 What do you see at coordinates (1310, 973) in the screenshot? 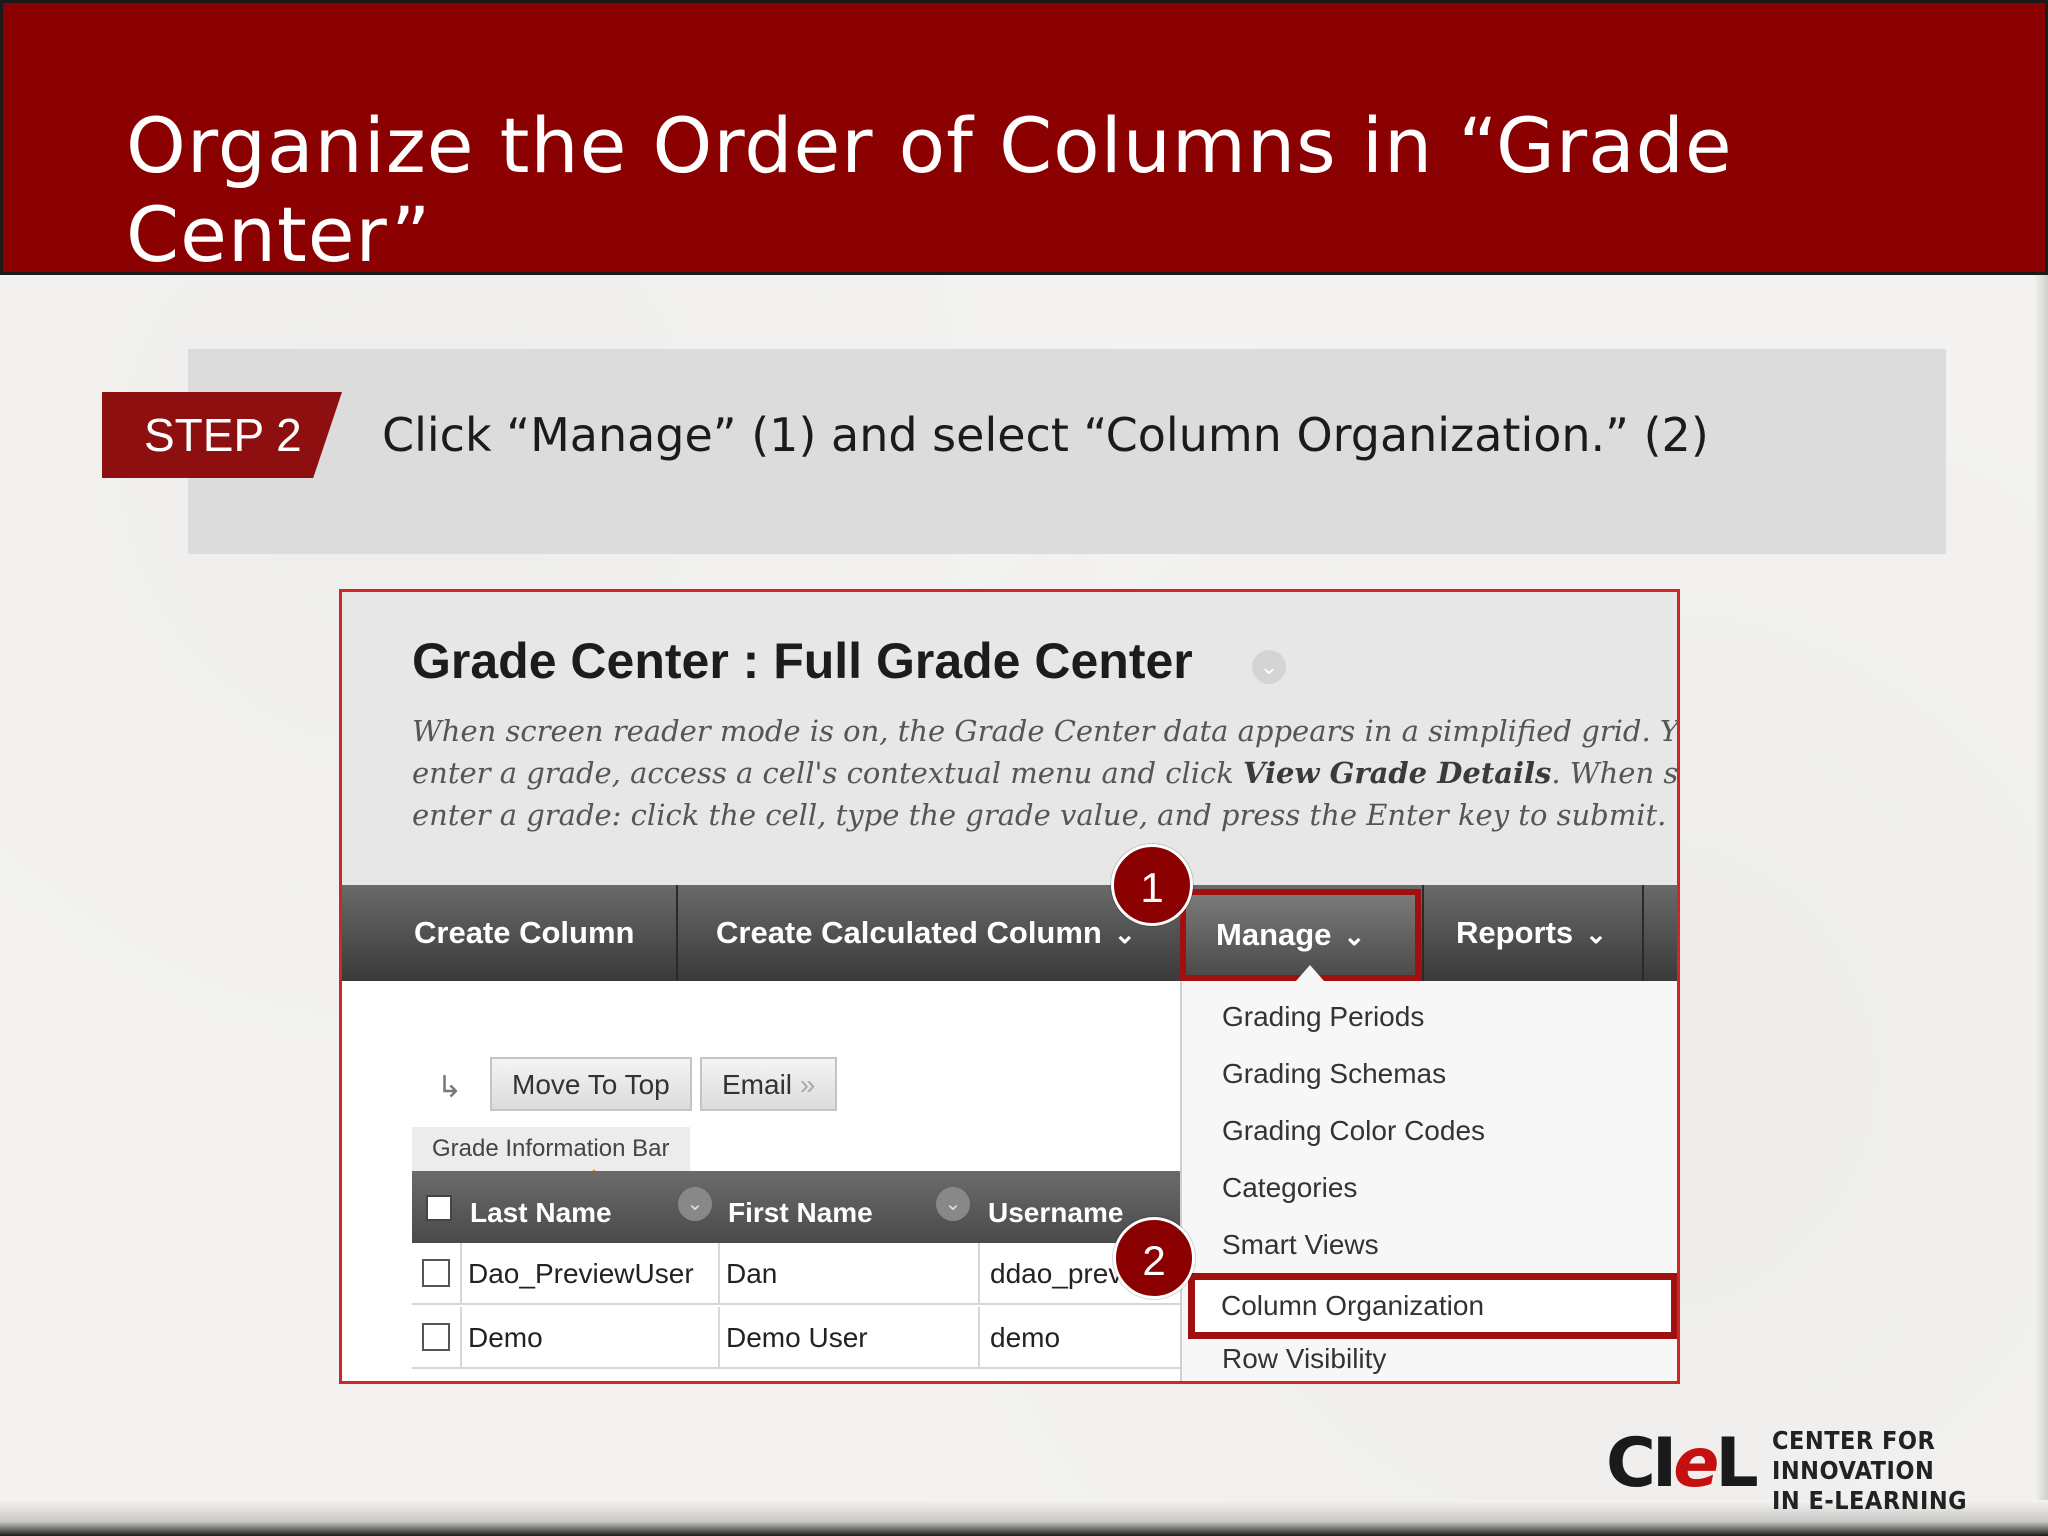
I see `dropdown-caret` at bounding box center [1310, 973].